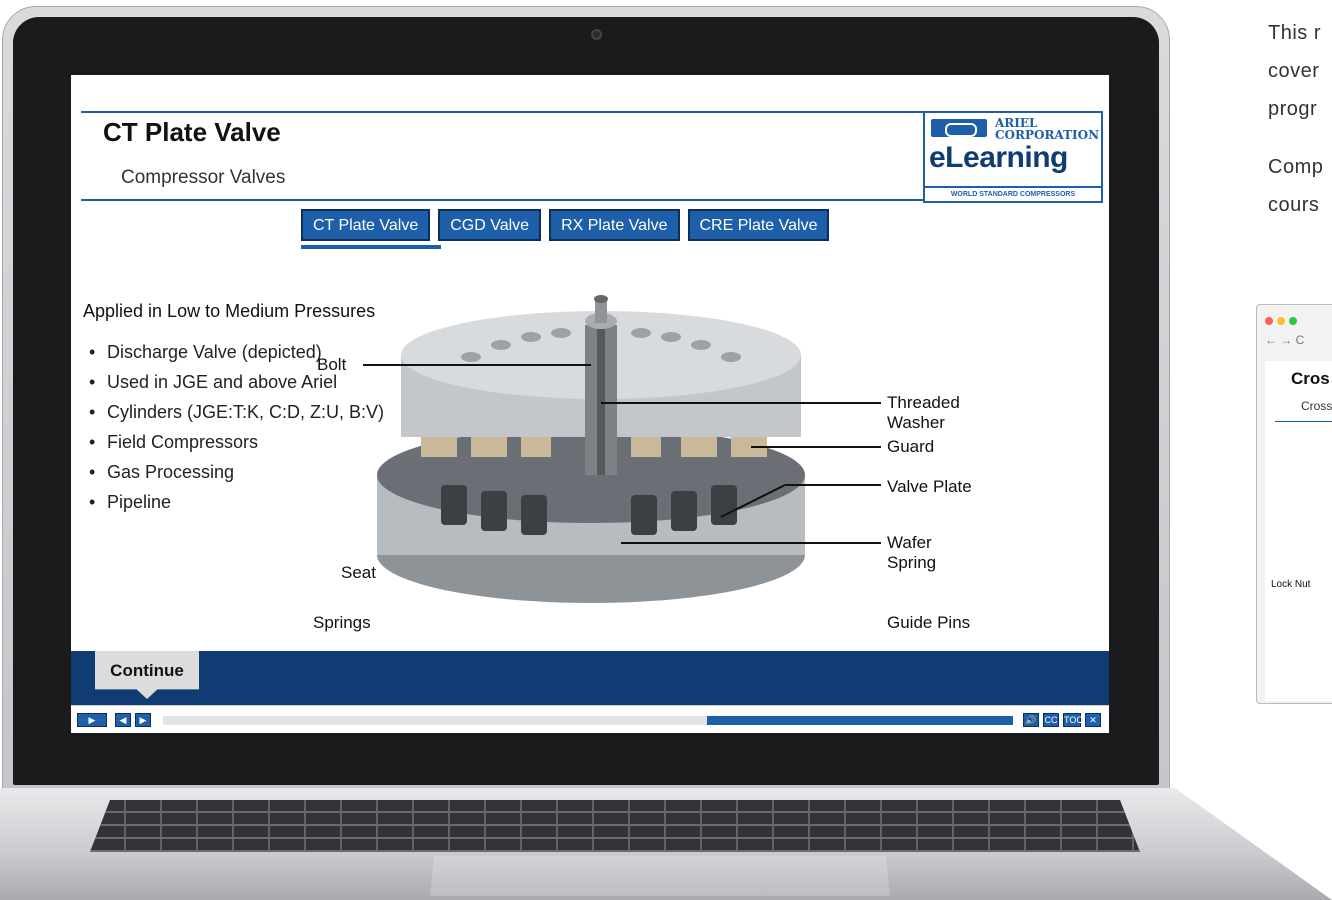 This screenshot has width=1332, height=900. Describe the element at coordinates (1316, 406) in the screenshot. I see `preview-subtitle: Cross` at that location.